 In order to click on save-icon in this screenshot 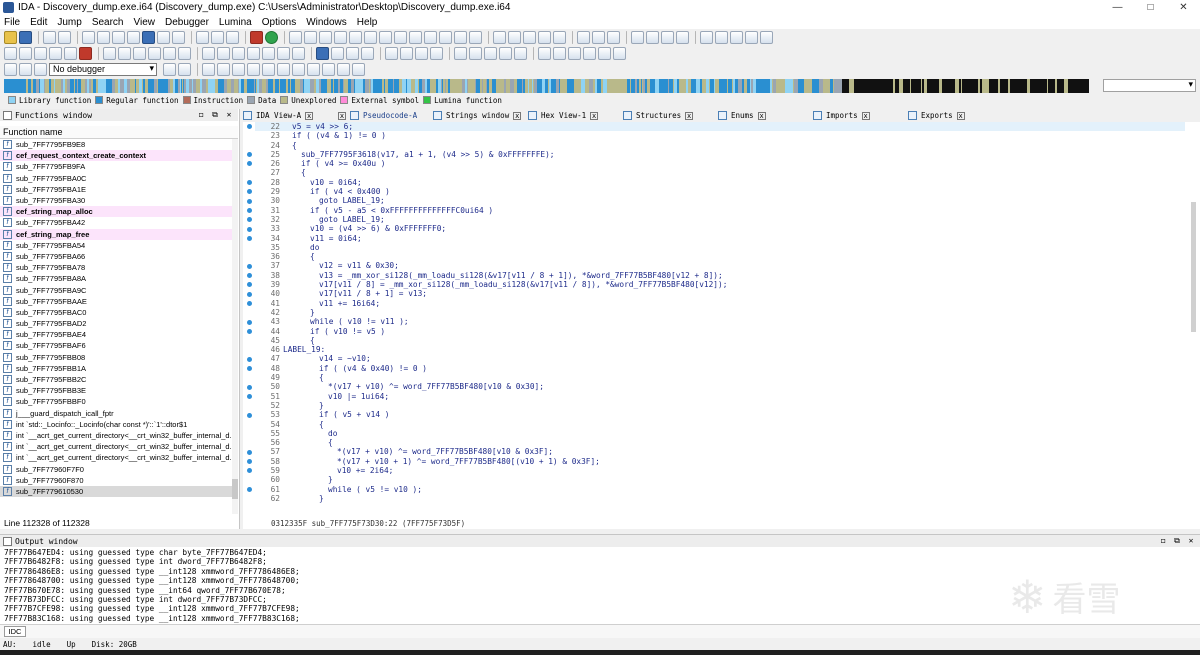, I will do `click(25, 37)`.